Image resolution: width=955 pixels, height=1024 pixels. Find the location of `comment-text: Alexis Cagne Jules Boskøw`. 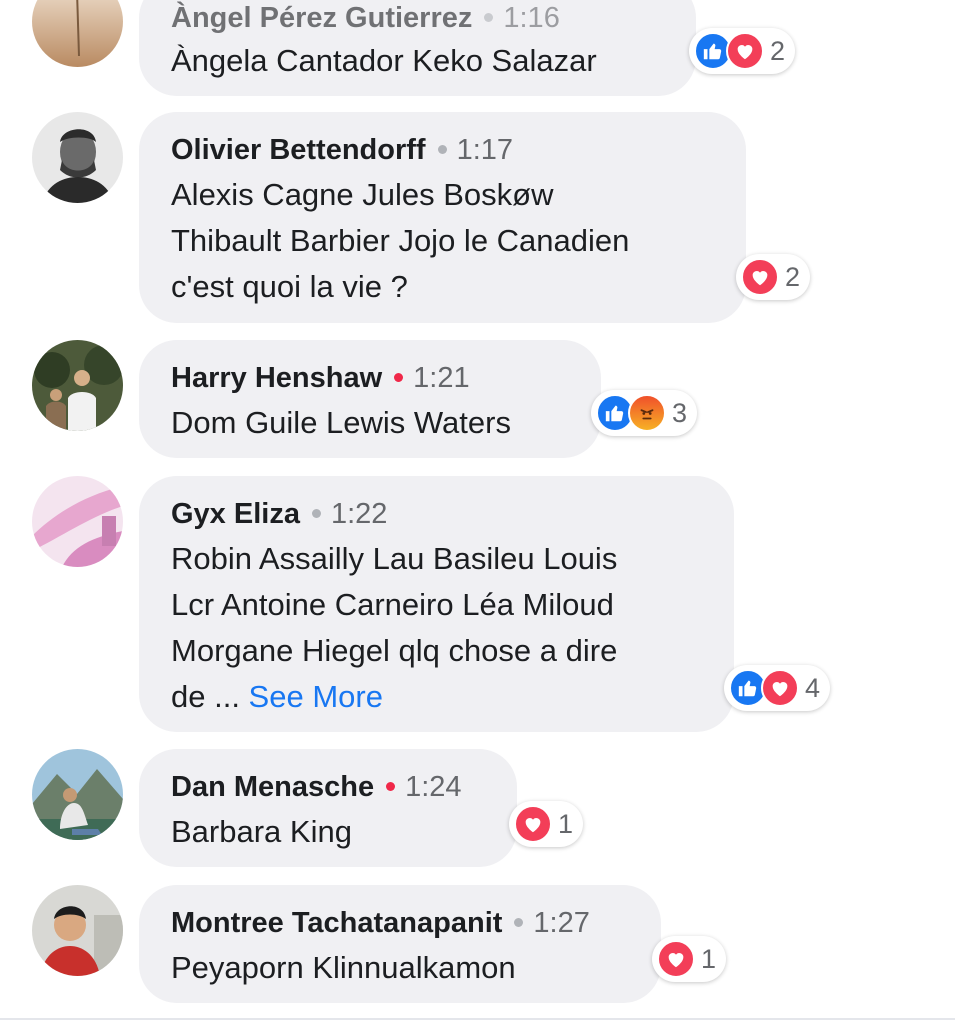

comment-text: Alexis Cagne Jules Boskøw is located at coordinates (362, 194).